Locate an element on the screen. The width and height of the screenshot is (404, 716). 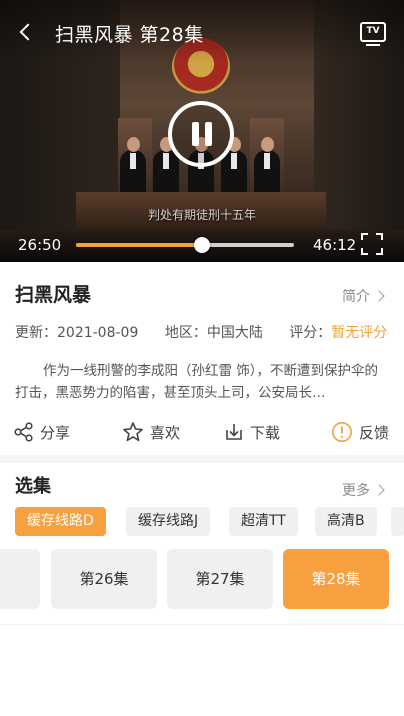
tv-cast-icon: TV is located at coordinates (373, 34).